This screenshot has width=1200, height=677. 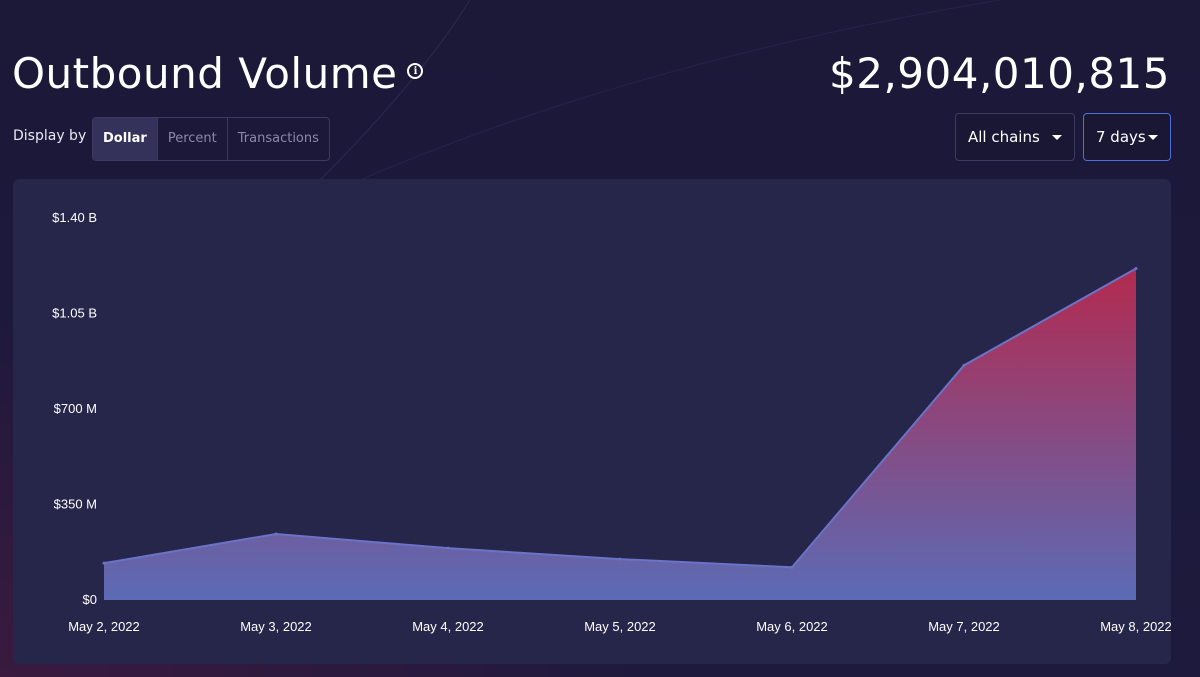 I want to click on display-transactions-button: Transactions, so click(x=278, y=139).